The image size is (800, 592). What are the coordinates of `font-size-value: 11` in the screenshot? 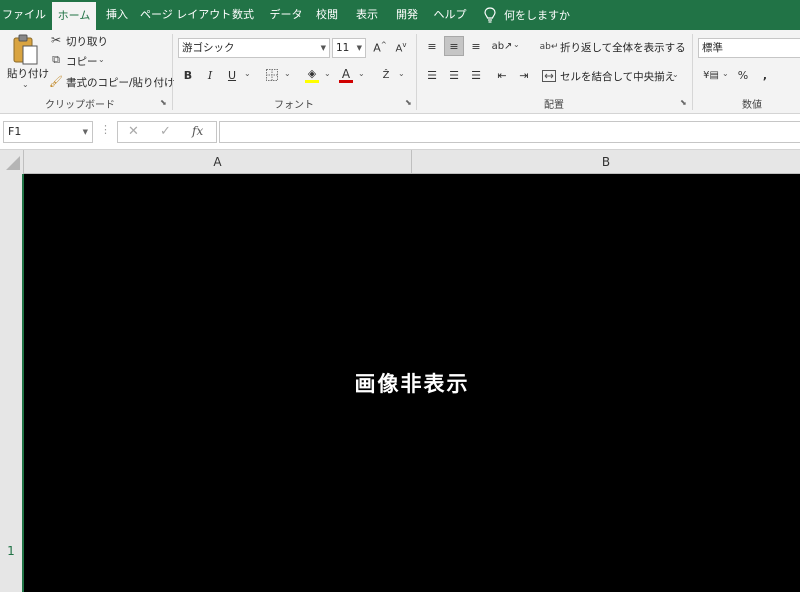 It's located at (343, 48).